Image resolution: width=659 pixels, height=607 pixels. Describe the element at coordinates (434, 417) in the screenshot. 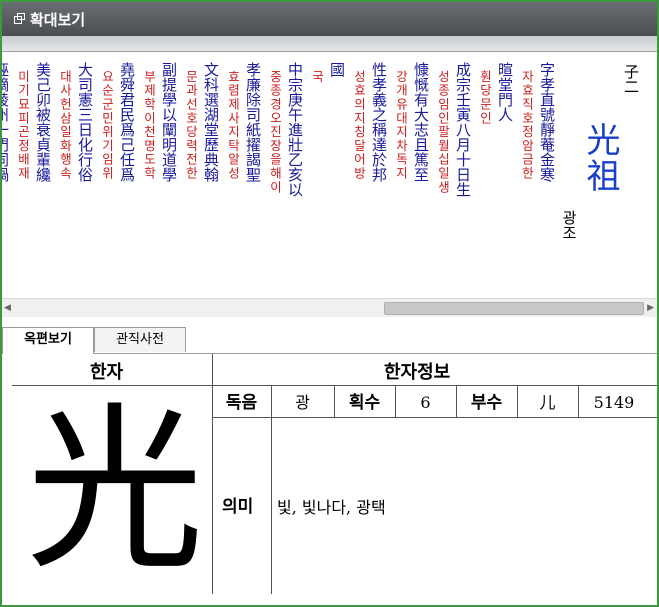

I see `divider` at that location.